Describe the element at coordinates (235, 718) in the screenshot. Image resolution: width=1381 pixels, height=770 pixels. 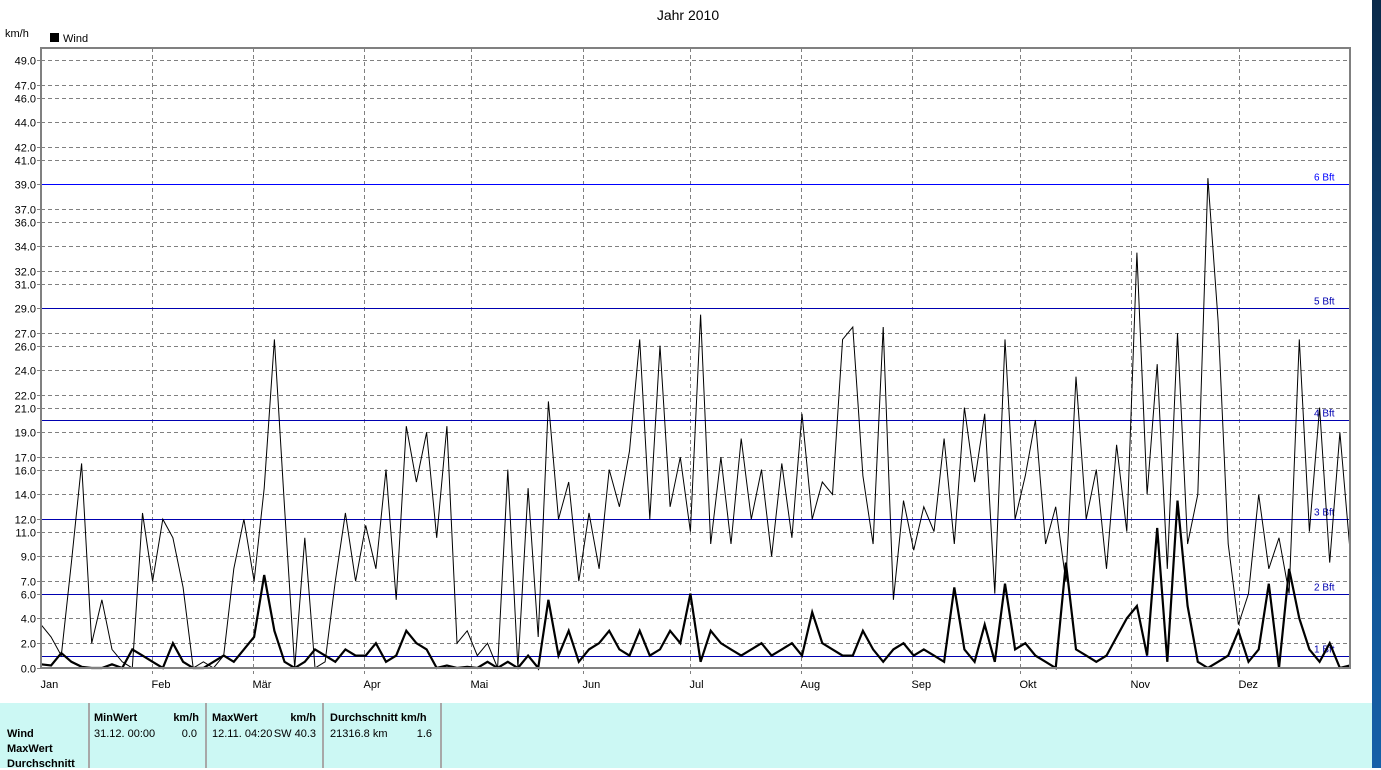
I see `max-header: MaxWert` at that location.